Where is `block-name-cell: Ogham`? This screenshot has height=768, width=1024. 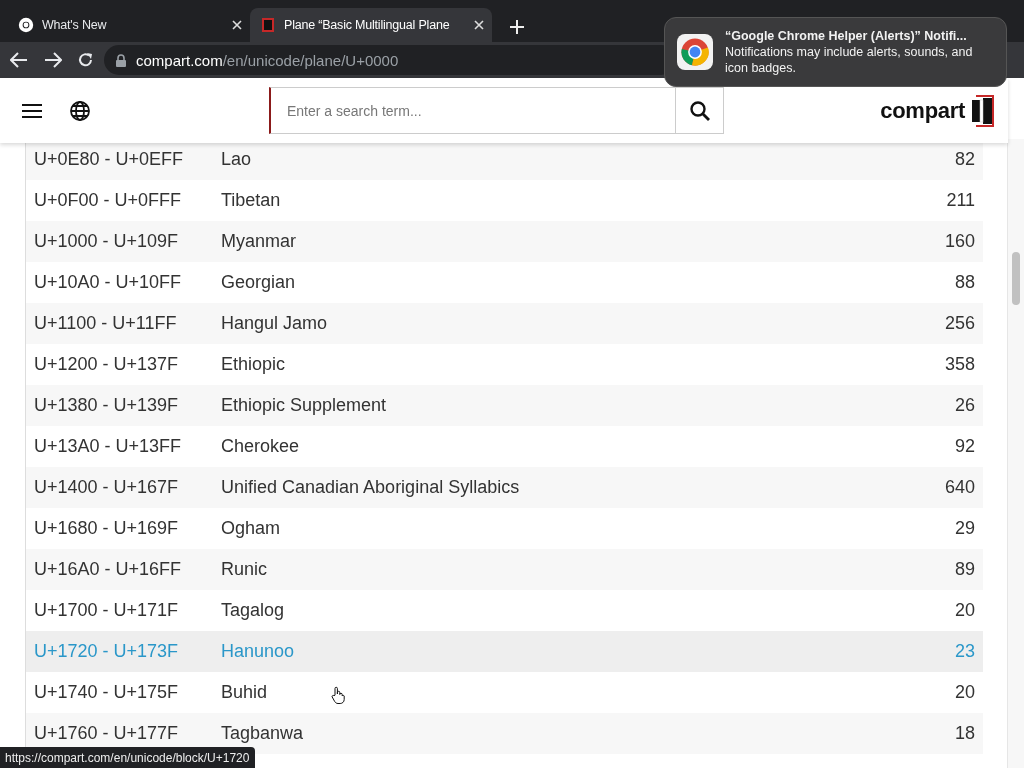
block-name-cell: Ogham is located at coordinates (251, 528).